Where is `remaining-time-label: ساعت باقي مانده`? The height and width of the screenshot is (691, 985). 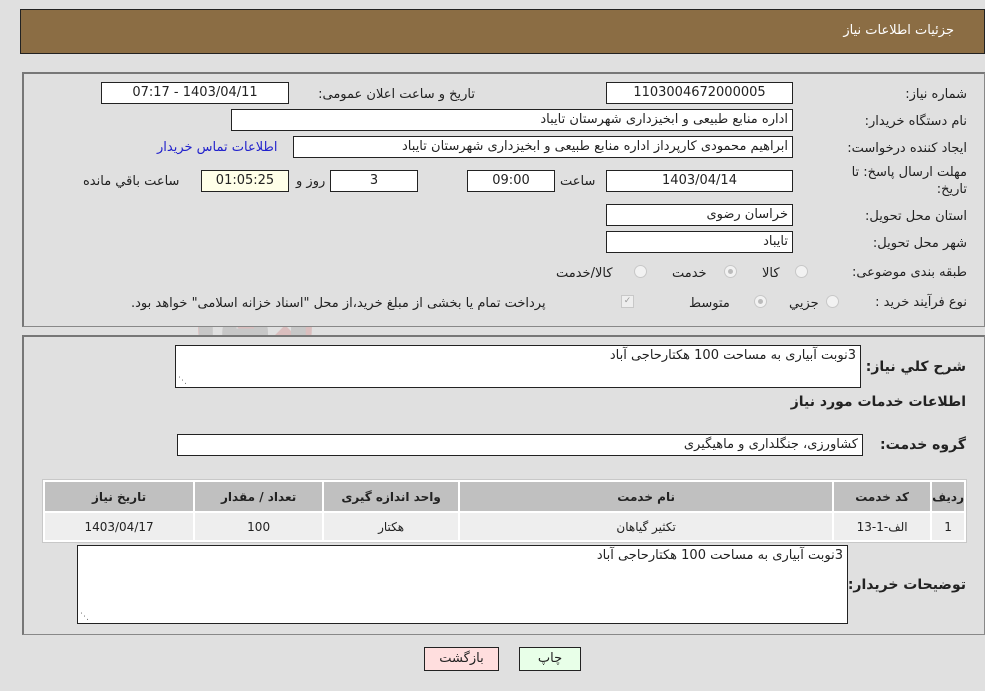 remaining-time-label: ساعت باقي مانده is located at coordinates (131, 181).